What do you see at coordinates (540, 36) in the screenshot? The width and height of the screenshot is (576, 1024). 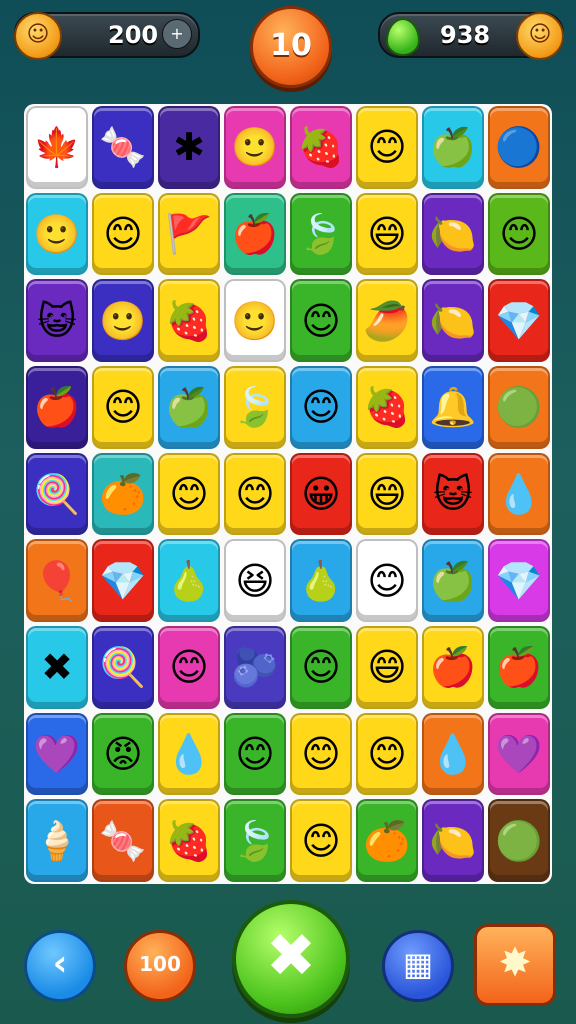 I see `profile-coin-icon: ☺` at bounding box center [540, 36].